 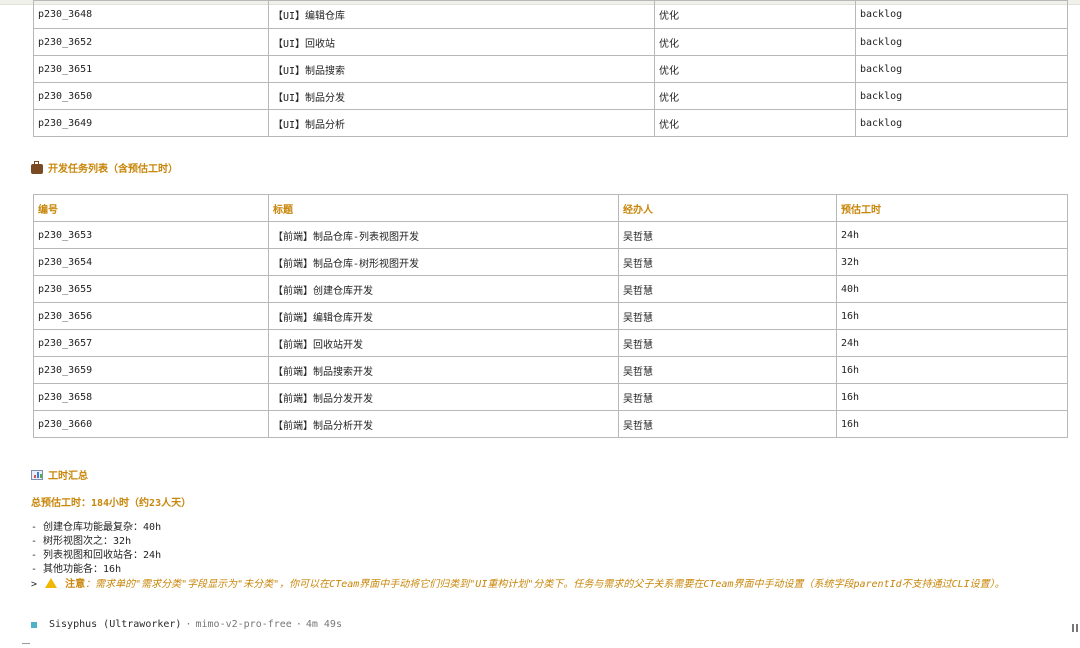 I want to click on table-row: p230_3653 【前端】制品仓库-列表视图开发 吴哲慧 24h, so click(x=550, y=235).